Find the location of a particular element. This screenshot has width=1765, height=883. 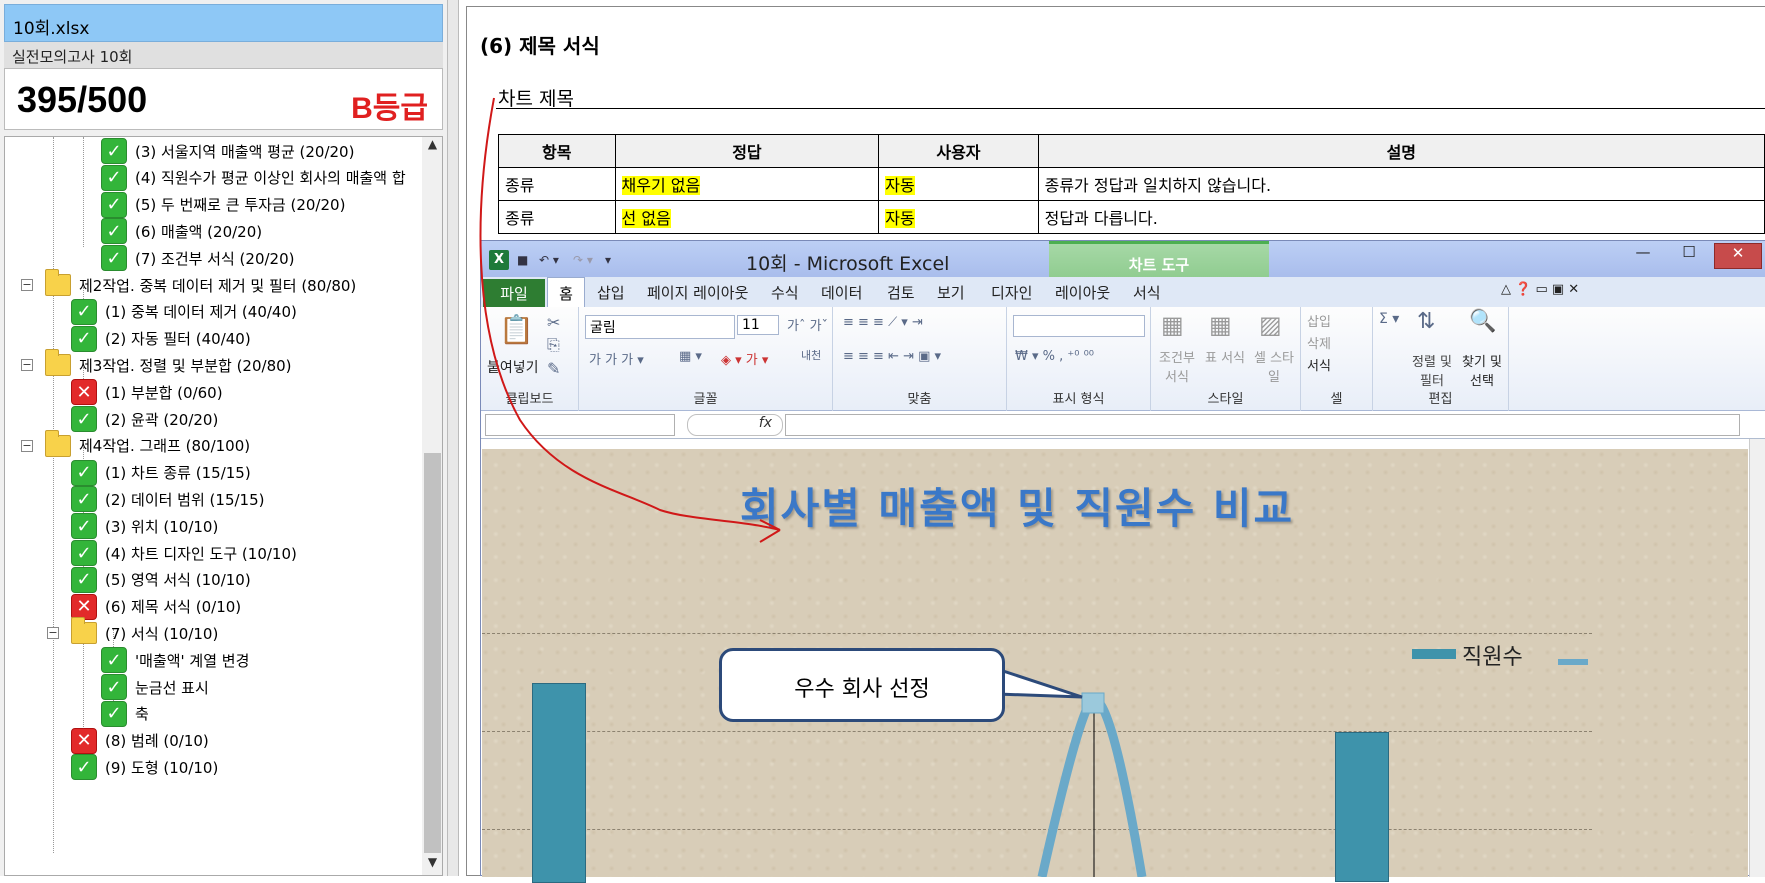

insert-cells-button: 삽입 is located at coordinates (1319, 320).